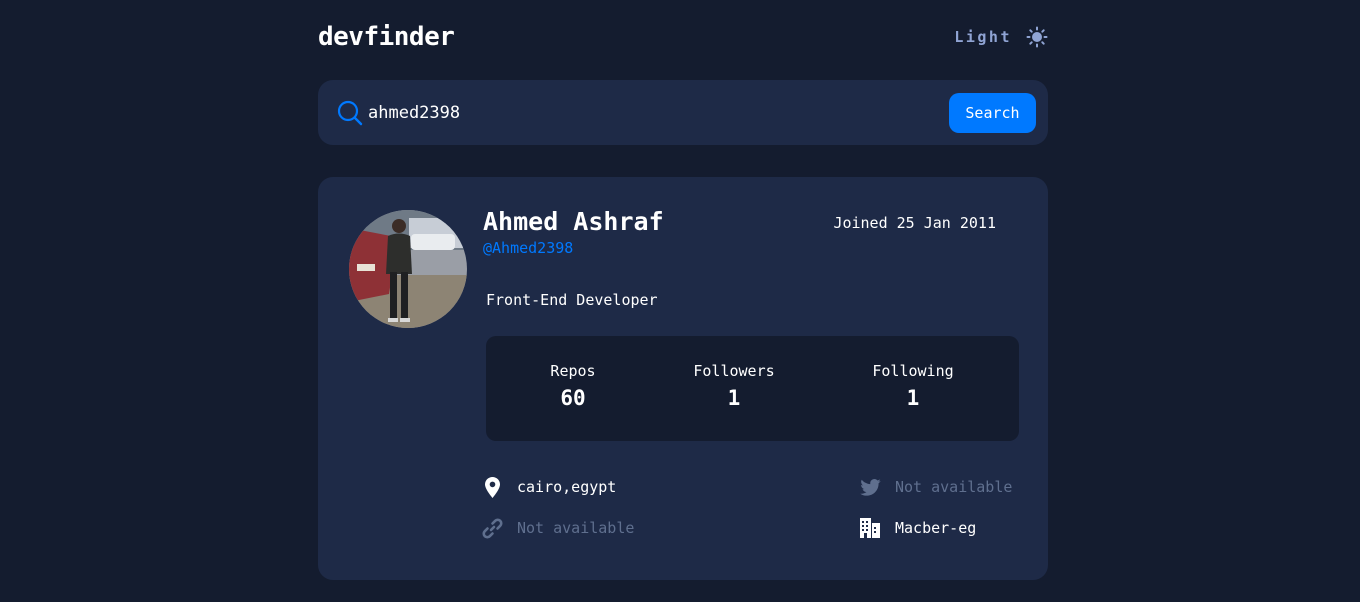  I want to click on link-icon, so click(492, 528).